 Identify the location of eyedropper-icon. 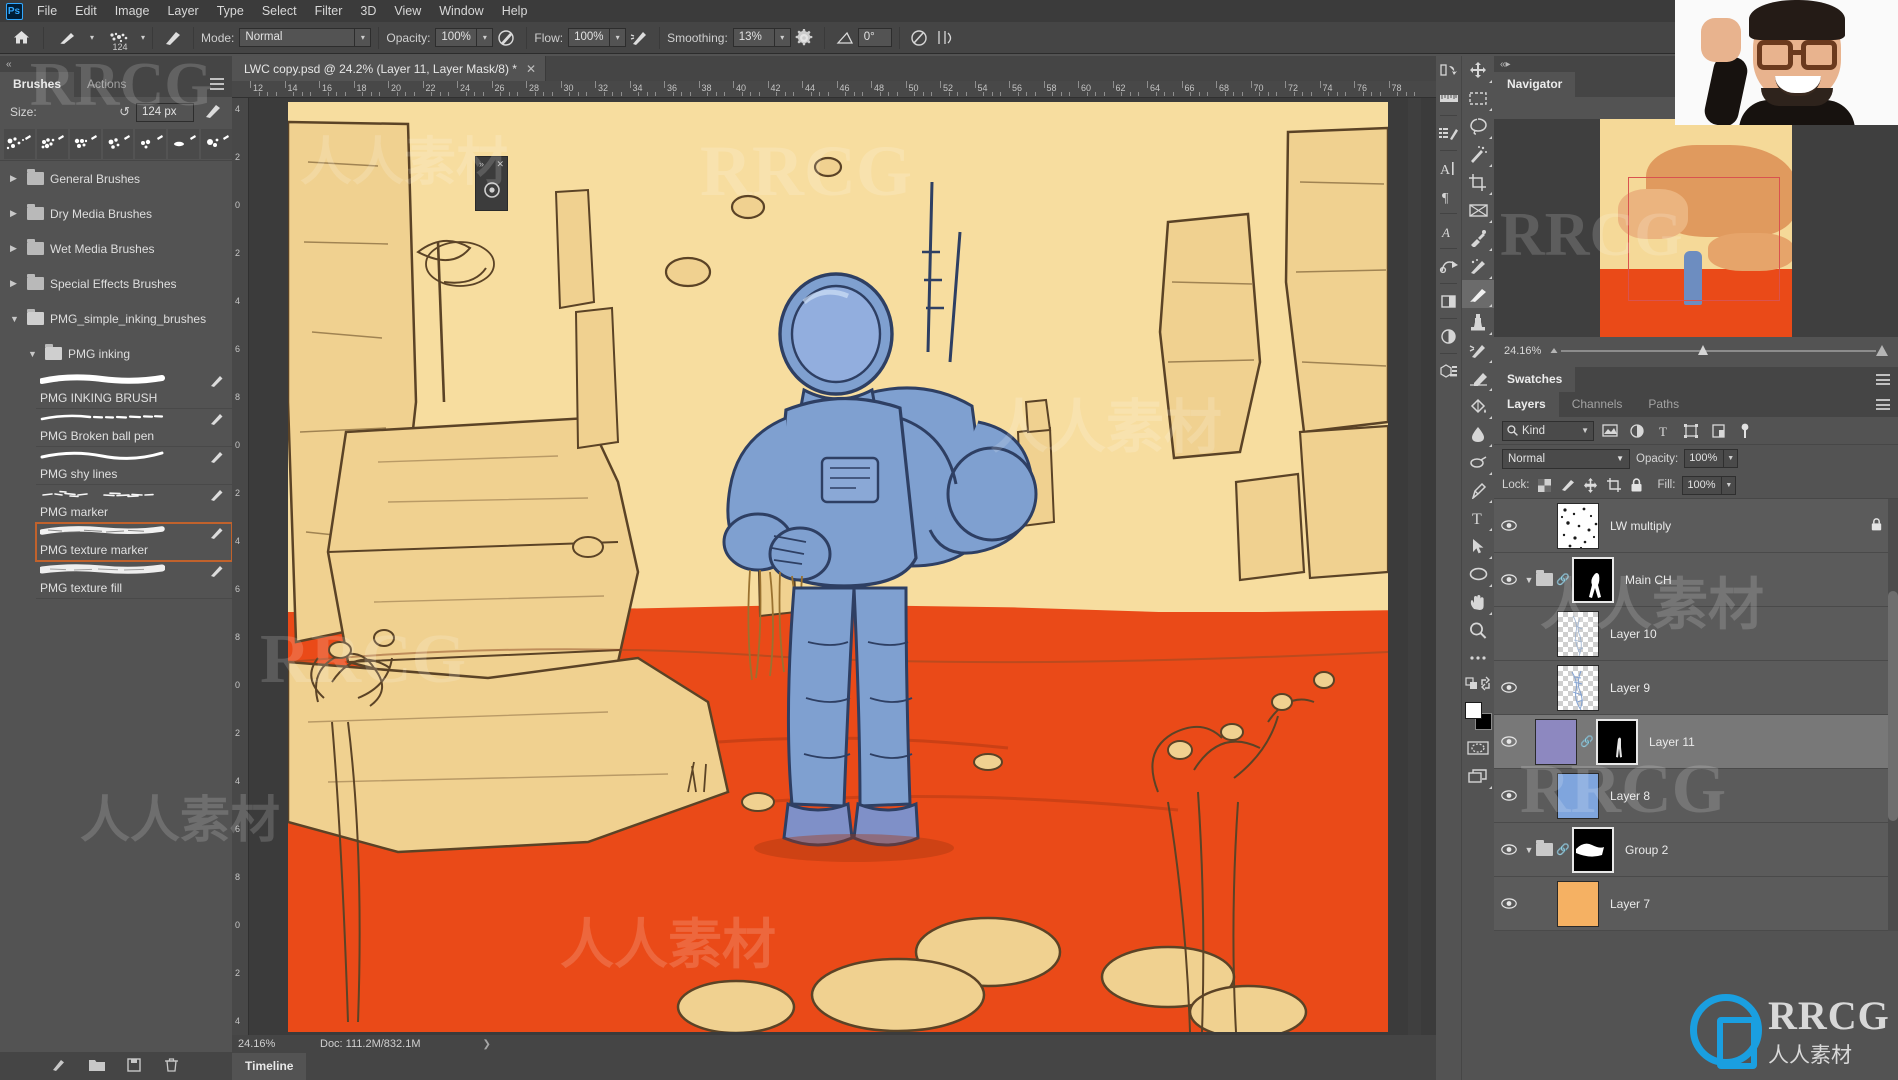
(1478, 238).